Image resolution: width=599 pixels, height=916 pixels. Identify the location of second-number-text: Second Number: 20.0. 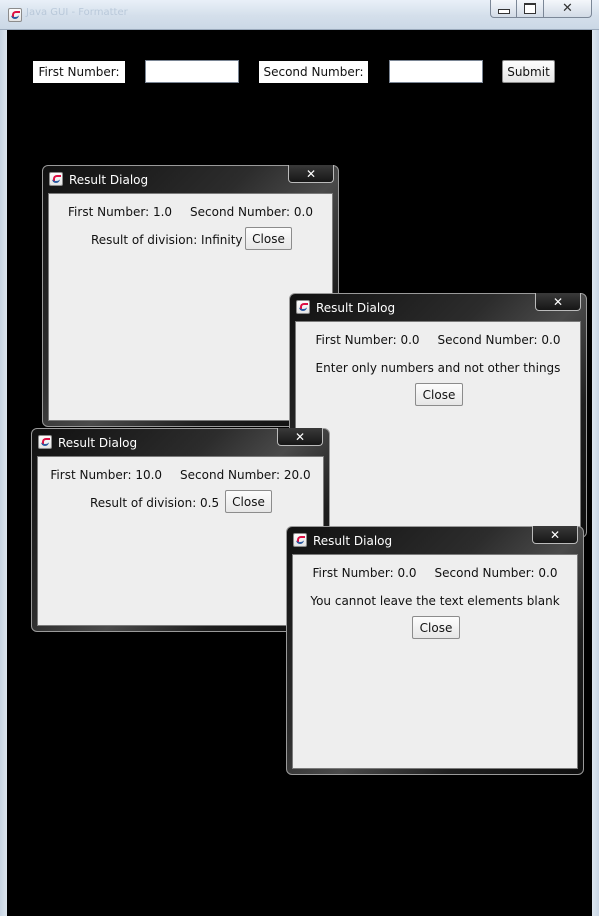
(245, 475).